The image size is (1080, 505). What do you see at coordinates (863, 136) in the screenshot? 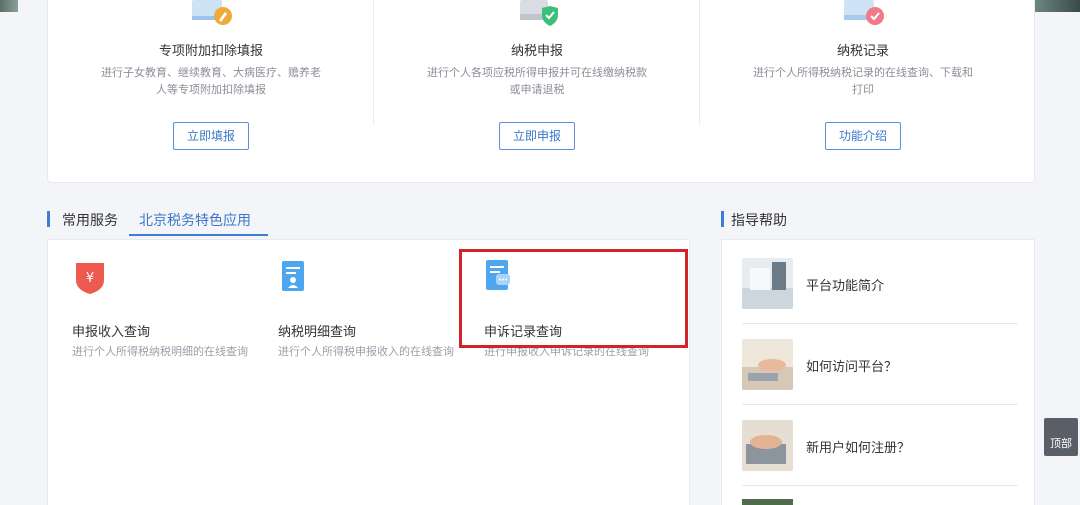
I see `feature-intro-button: 功能介绍` at bounding box center [863, 136].